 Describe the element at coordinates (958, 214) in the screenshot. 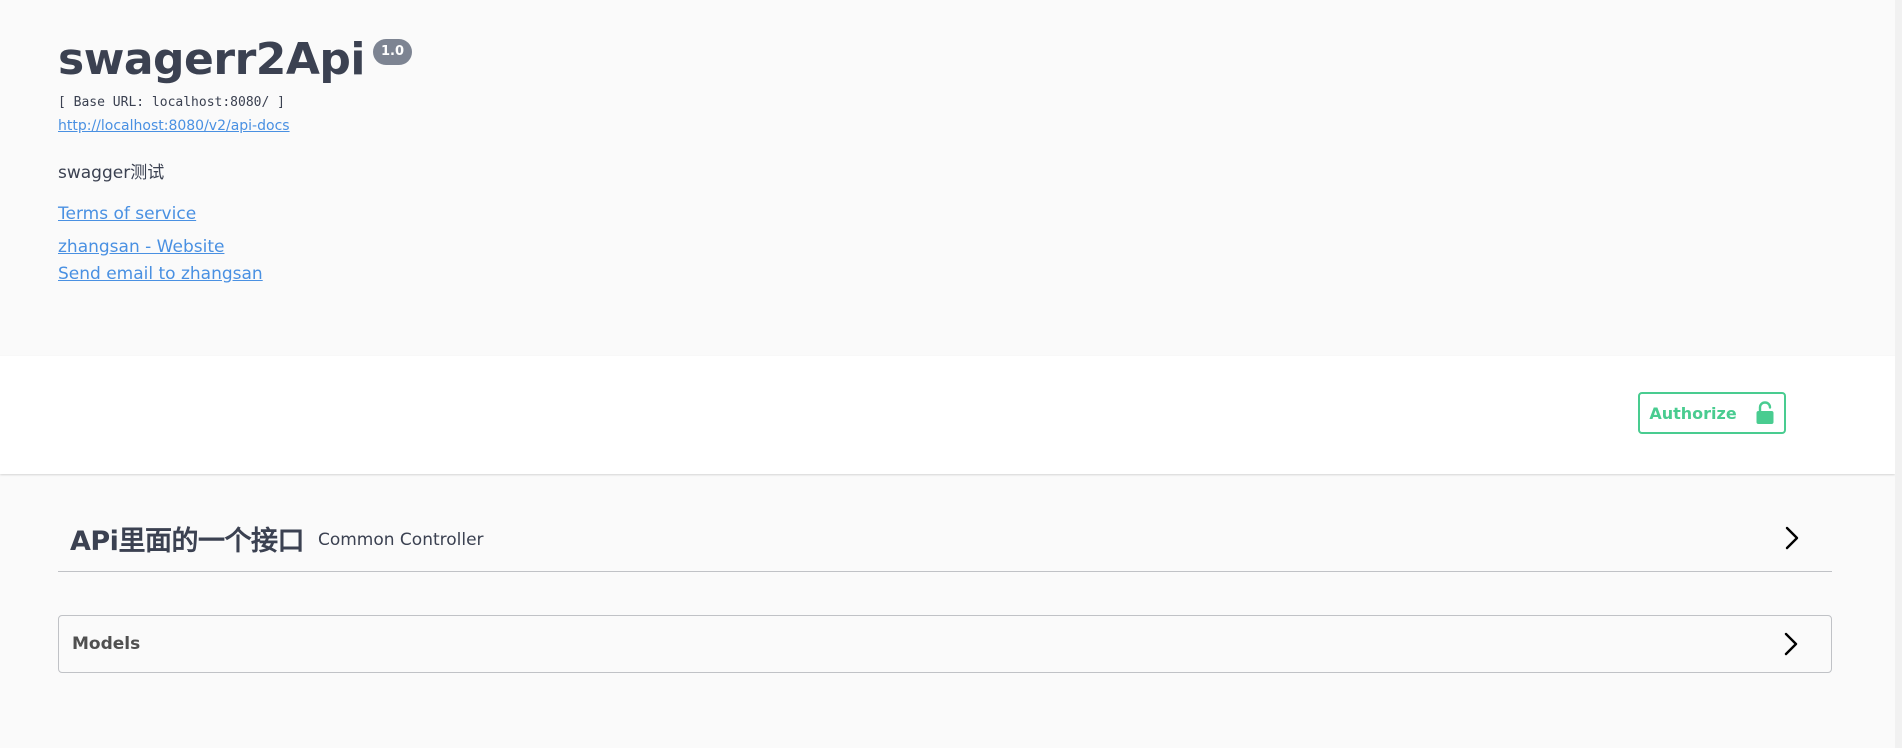

I see `terms-of-service-link: Terms of service` at that location.